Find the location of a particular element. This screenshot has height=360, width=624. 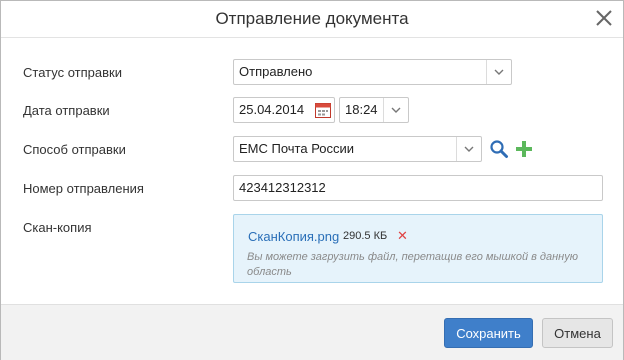

status-label: Статус отправки is located at coordinates (72, 72).